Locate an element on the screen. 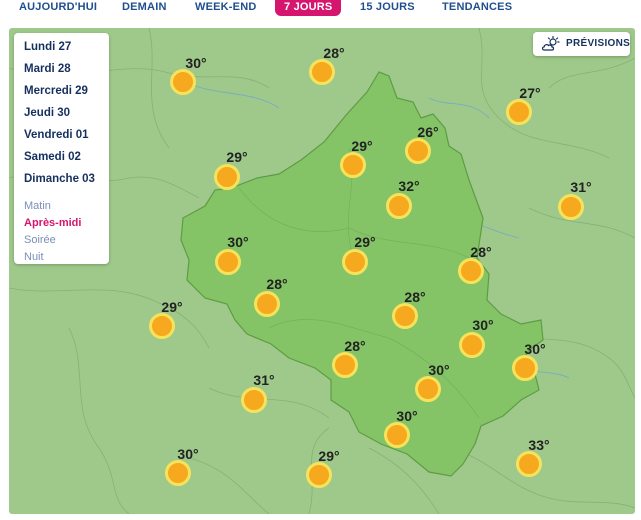  tab-tendances: TENDANCES is located at coordinates (477, 9).